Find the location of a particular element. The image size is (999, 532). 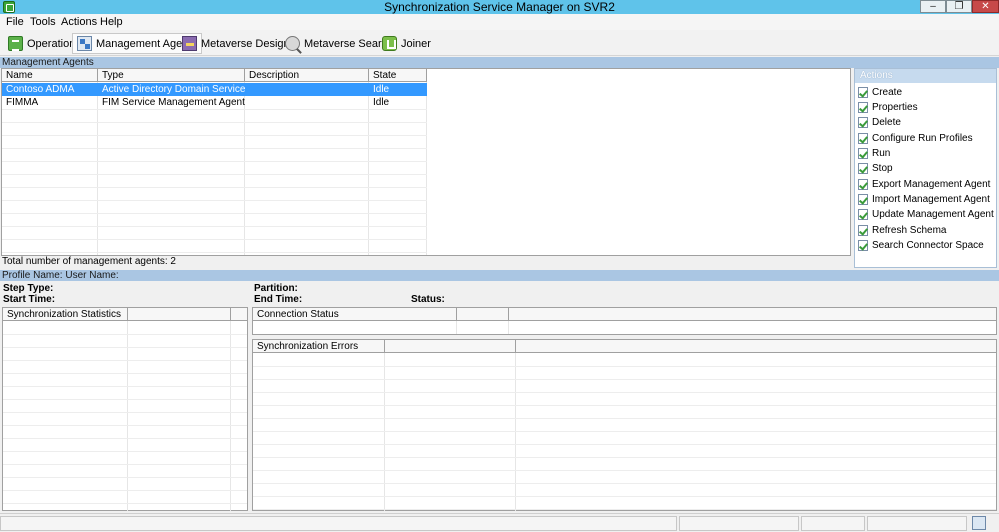

action-configure-run-profiles: Configure Run Profiles is located at coordinates (915, 138).